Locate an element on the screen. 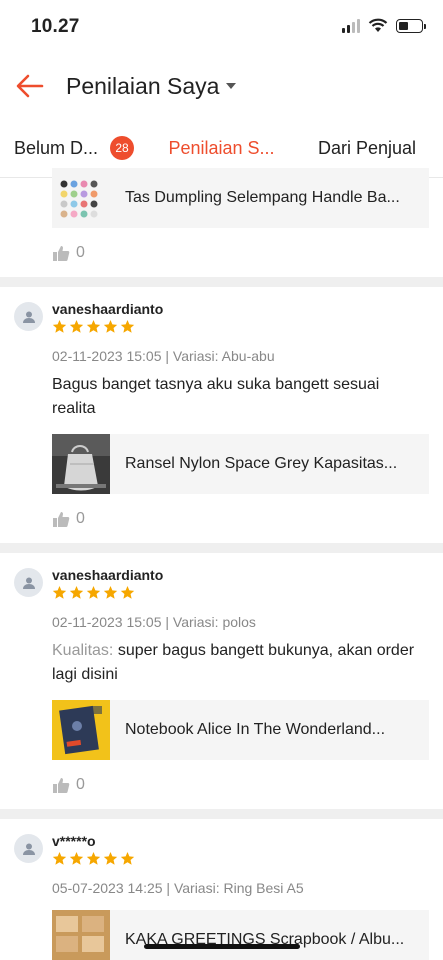 This screenshot has width=443, height=960. wifi-icon is located at coordinates (378, 25).